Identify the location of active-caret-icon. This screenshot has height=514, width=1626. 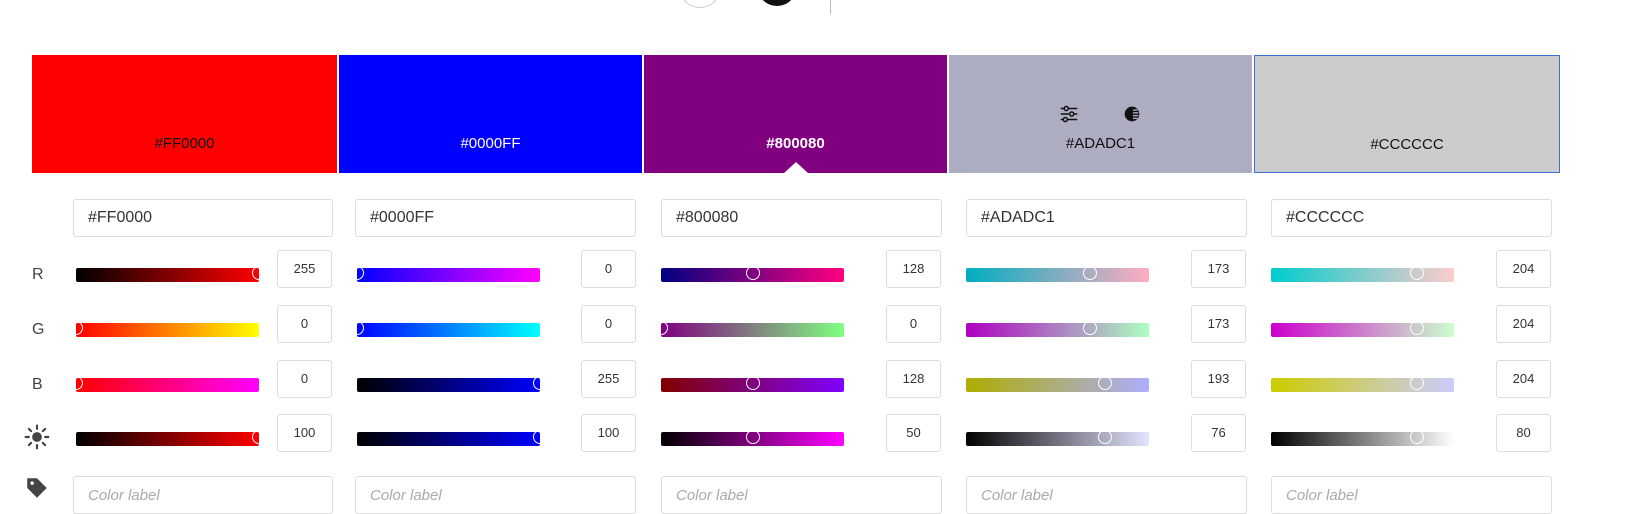
(795, 167).